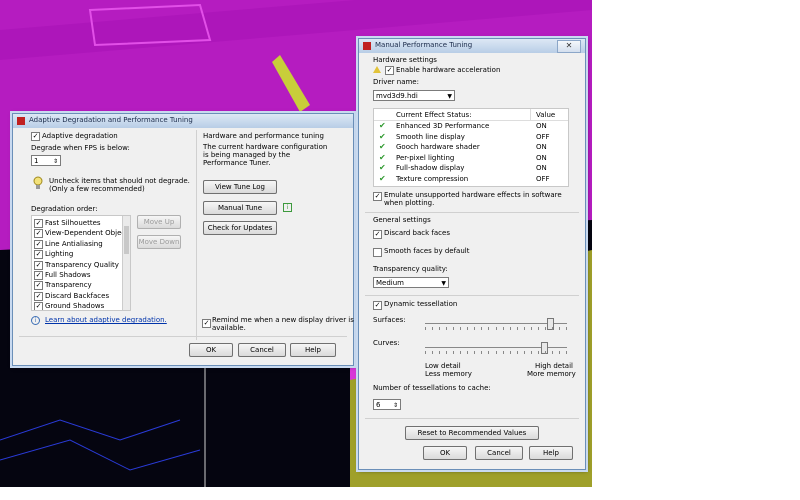 This screenshot has height=500, width=800. I want to click on check-for-updates-button: Check for Updates, so click(240, 228).